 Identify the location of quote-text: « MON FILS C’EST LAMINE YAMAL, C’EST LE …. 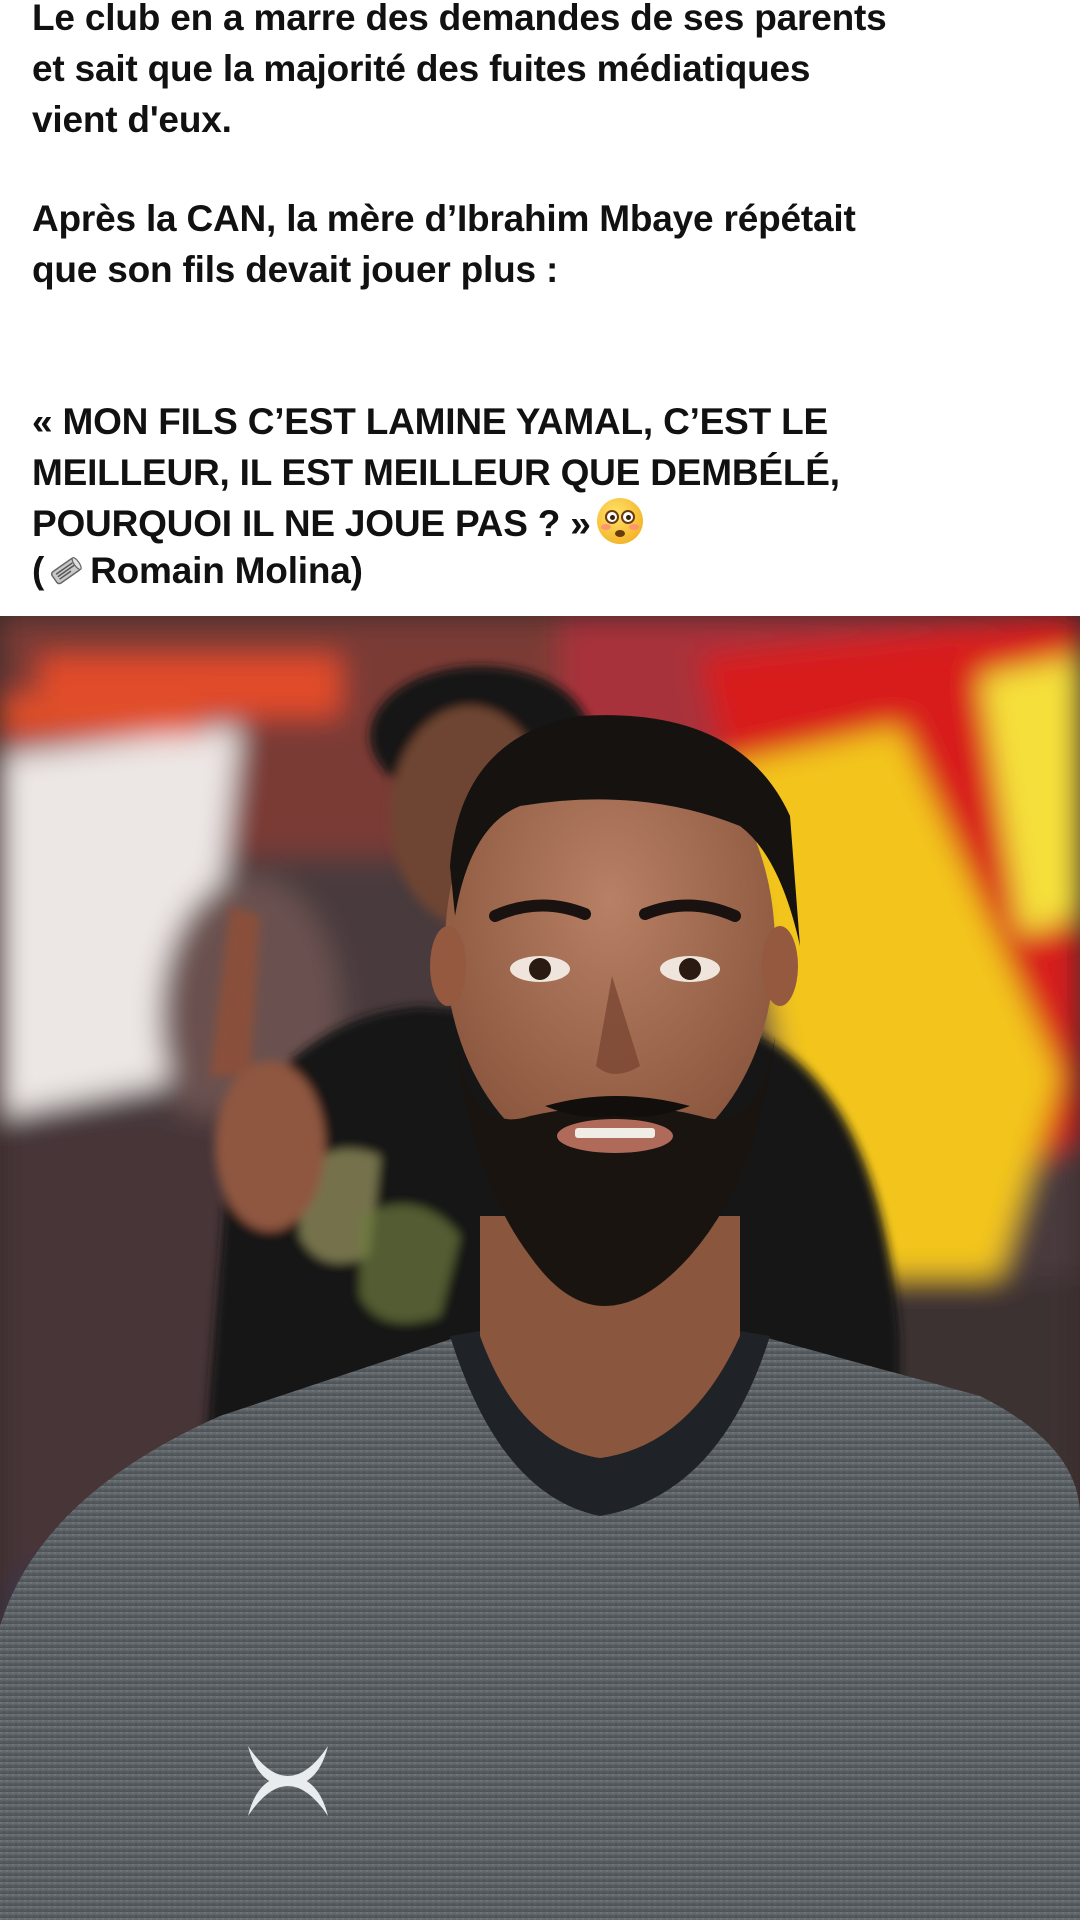
(436, 472).